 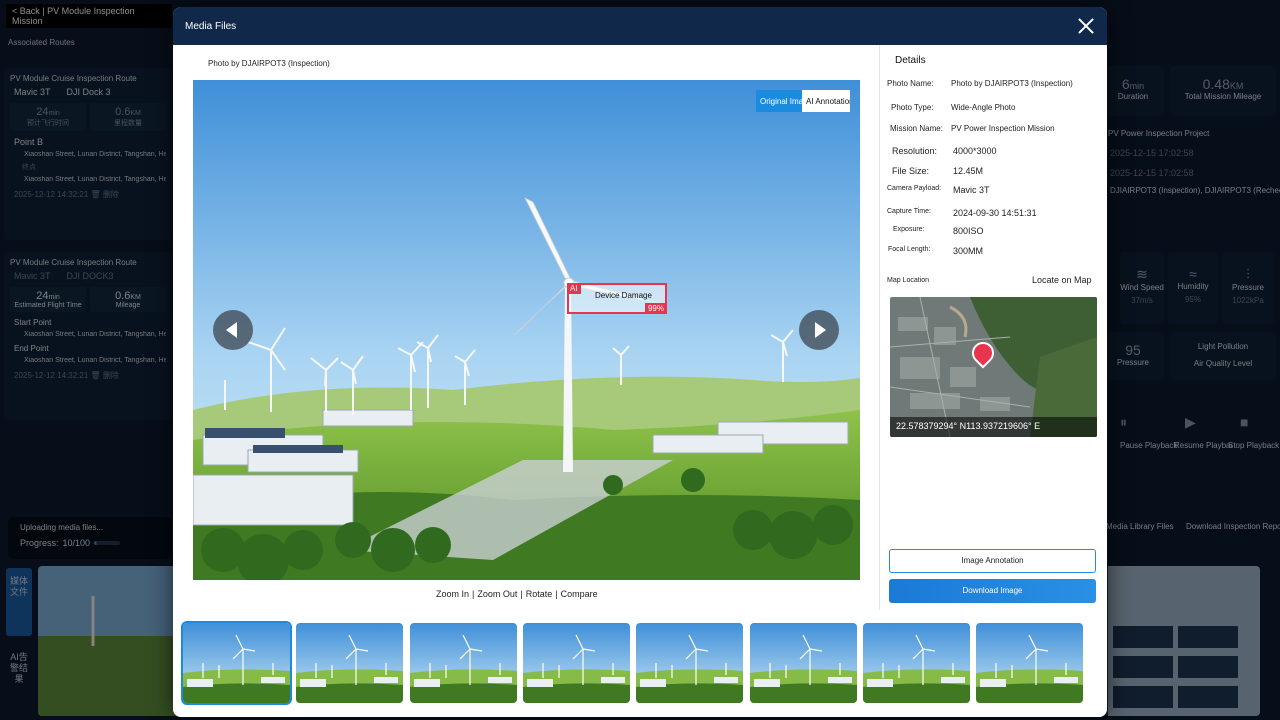 I want to click on satellite-map-image, so click(x=993, y=367).